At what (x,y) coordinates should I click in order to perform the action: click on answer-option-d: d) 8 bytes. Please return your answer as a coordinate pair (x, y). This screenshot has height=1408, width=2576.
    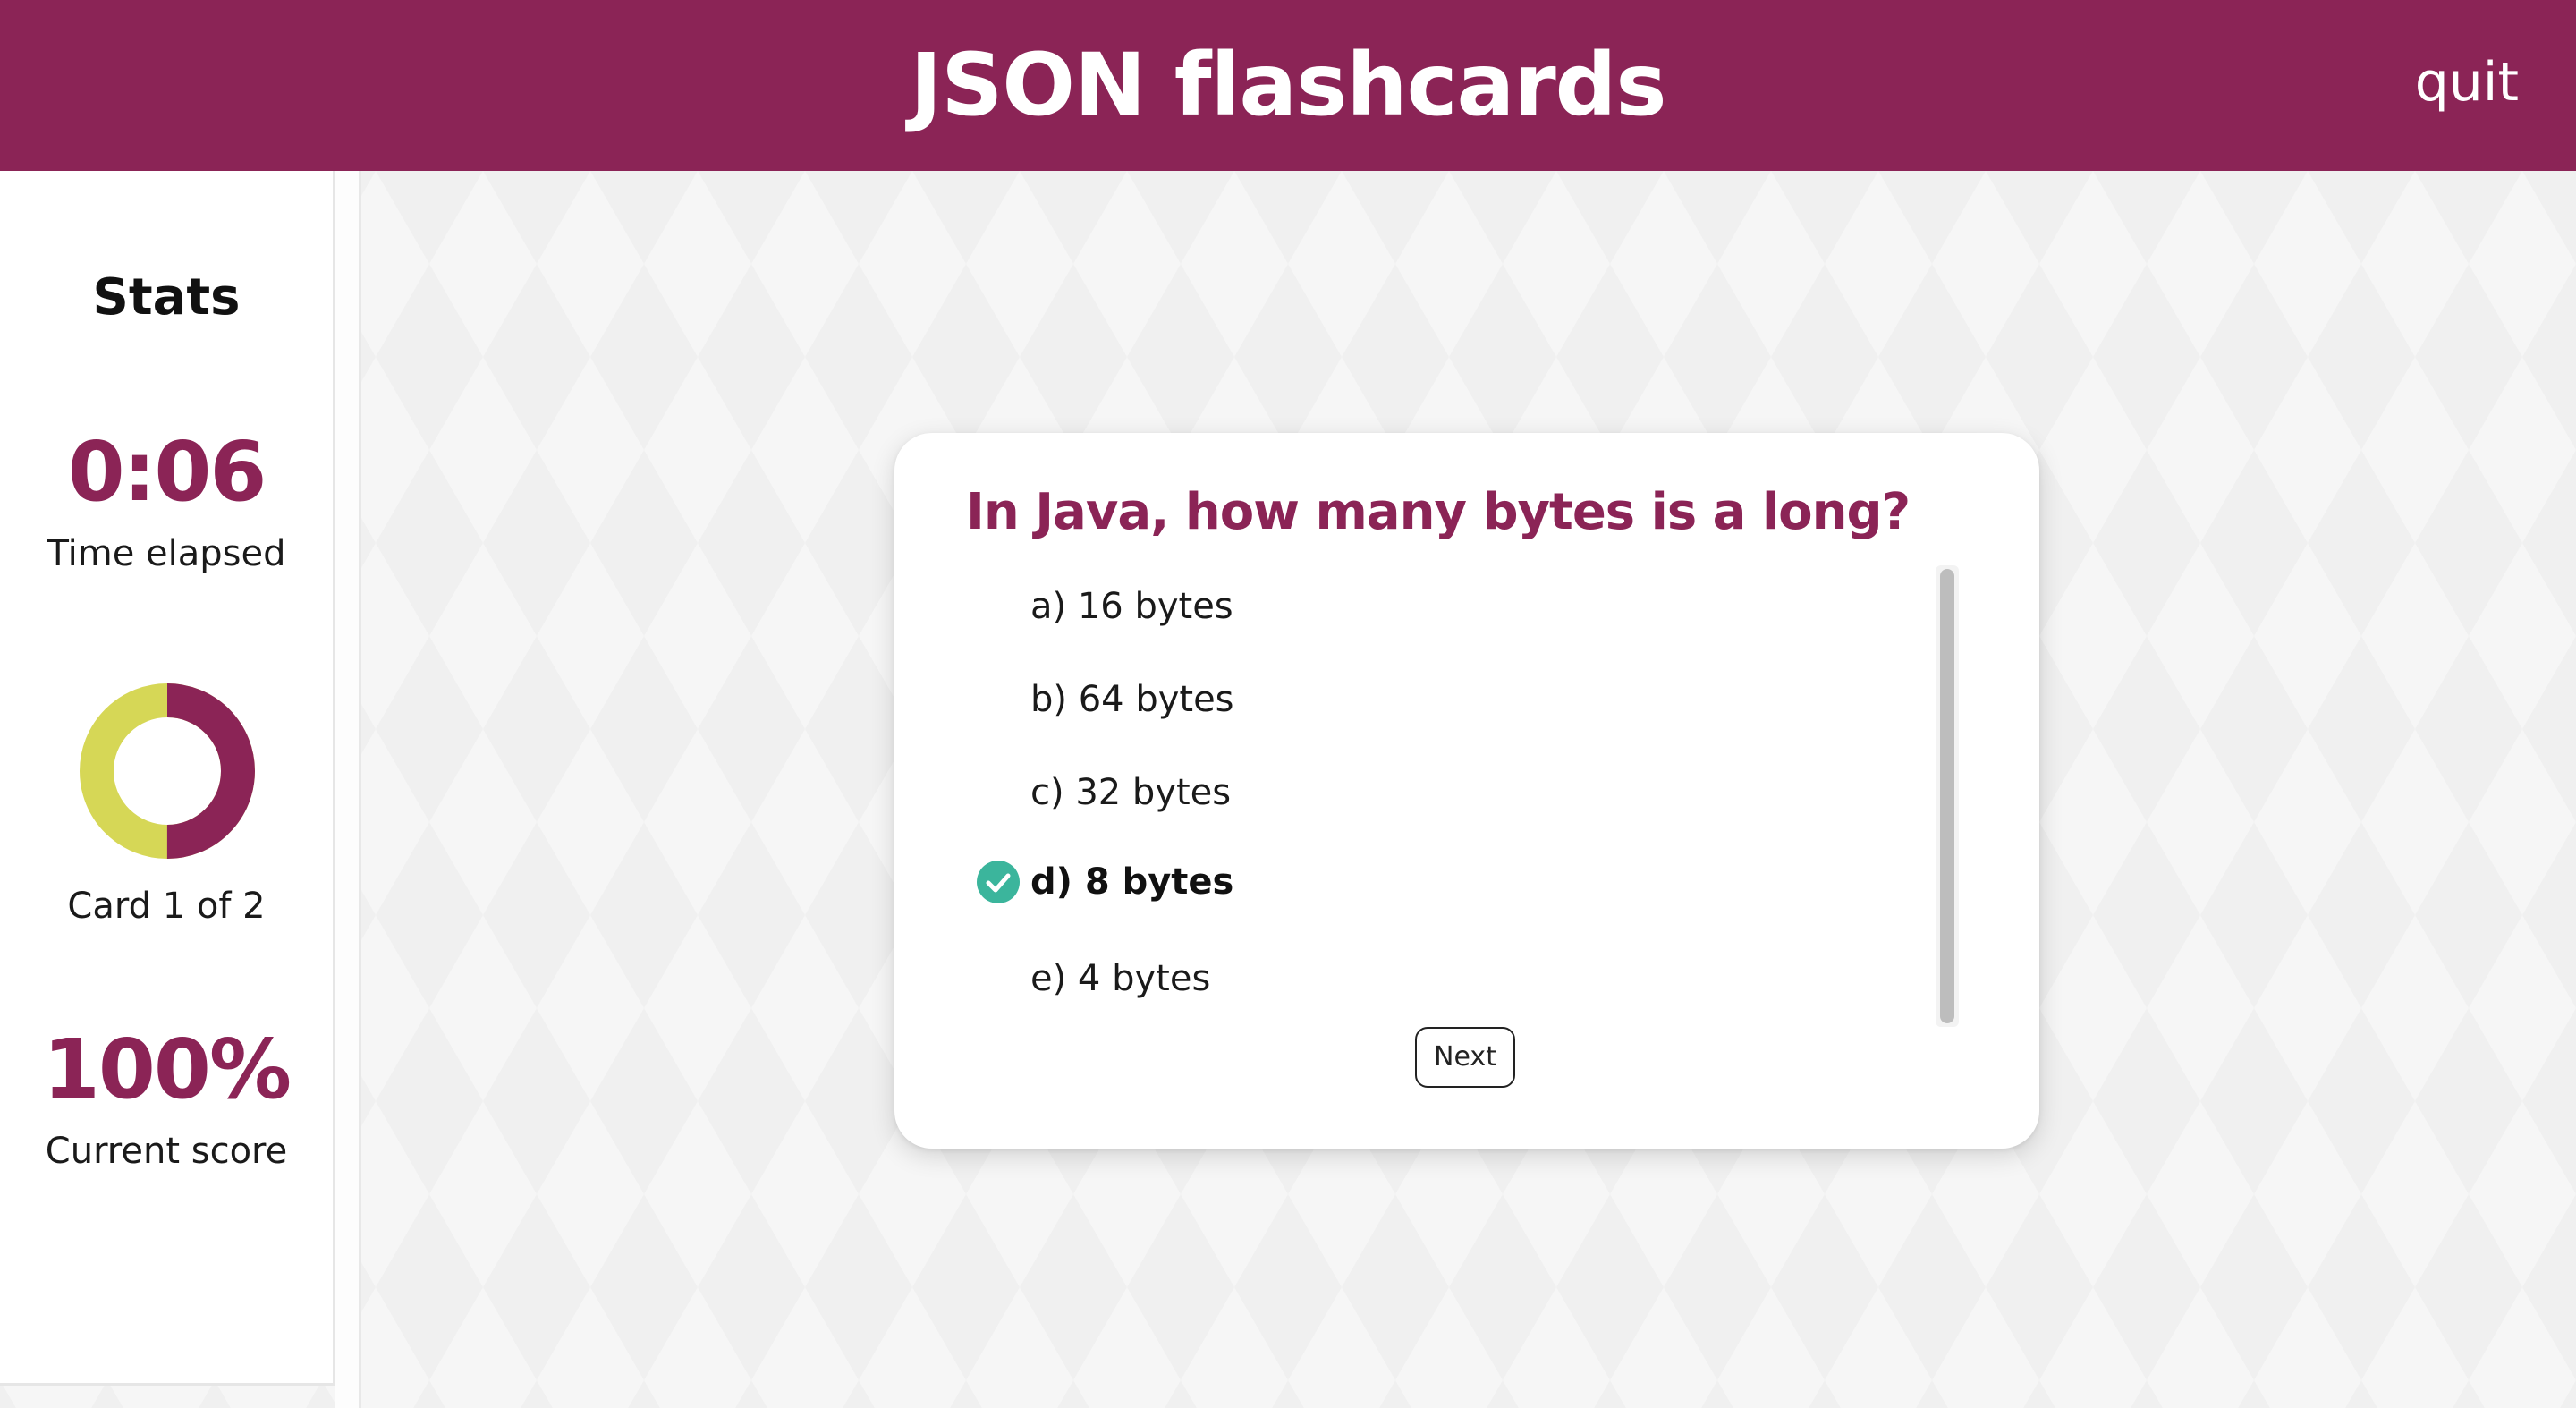
    Looking at the image, I should click on (1131, 882).